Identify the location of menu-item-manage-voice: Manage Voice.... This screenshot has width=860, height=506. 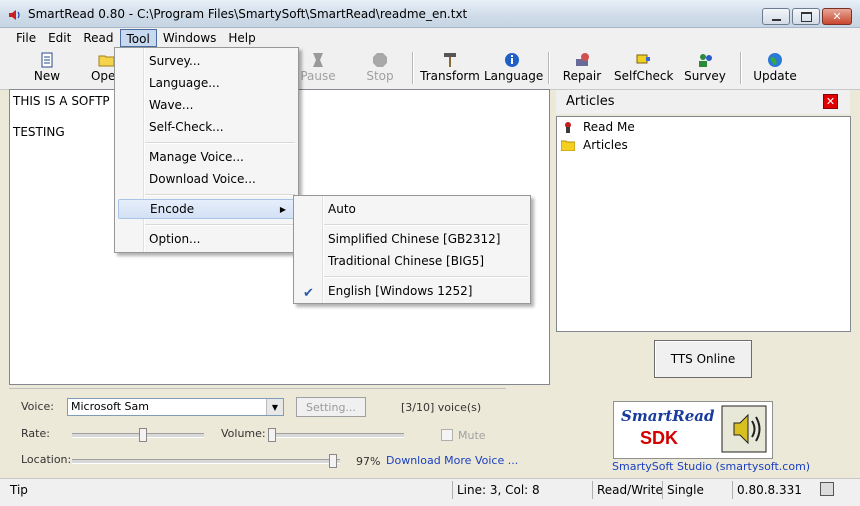
(206, 157).